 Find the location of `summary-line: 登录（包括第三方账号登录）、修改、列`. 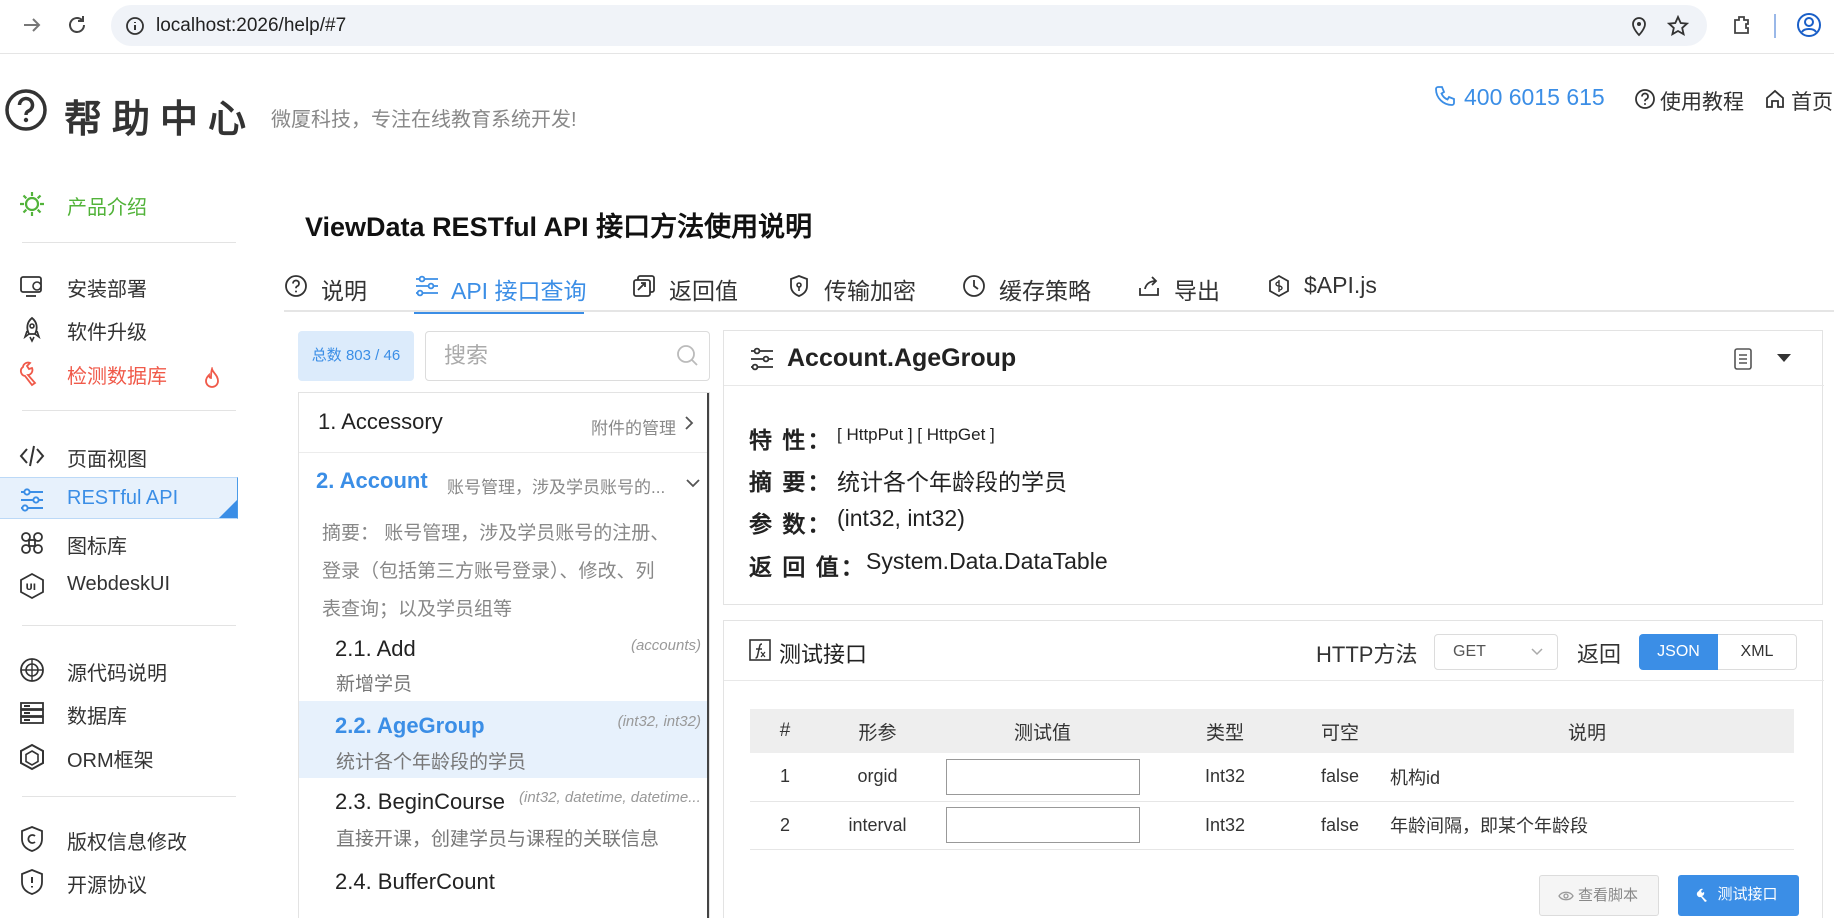

summary-line: 登录（包括第三方账号登录）、修改、列 is located at coordinates (488, 571).